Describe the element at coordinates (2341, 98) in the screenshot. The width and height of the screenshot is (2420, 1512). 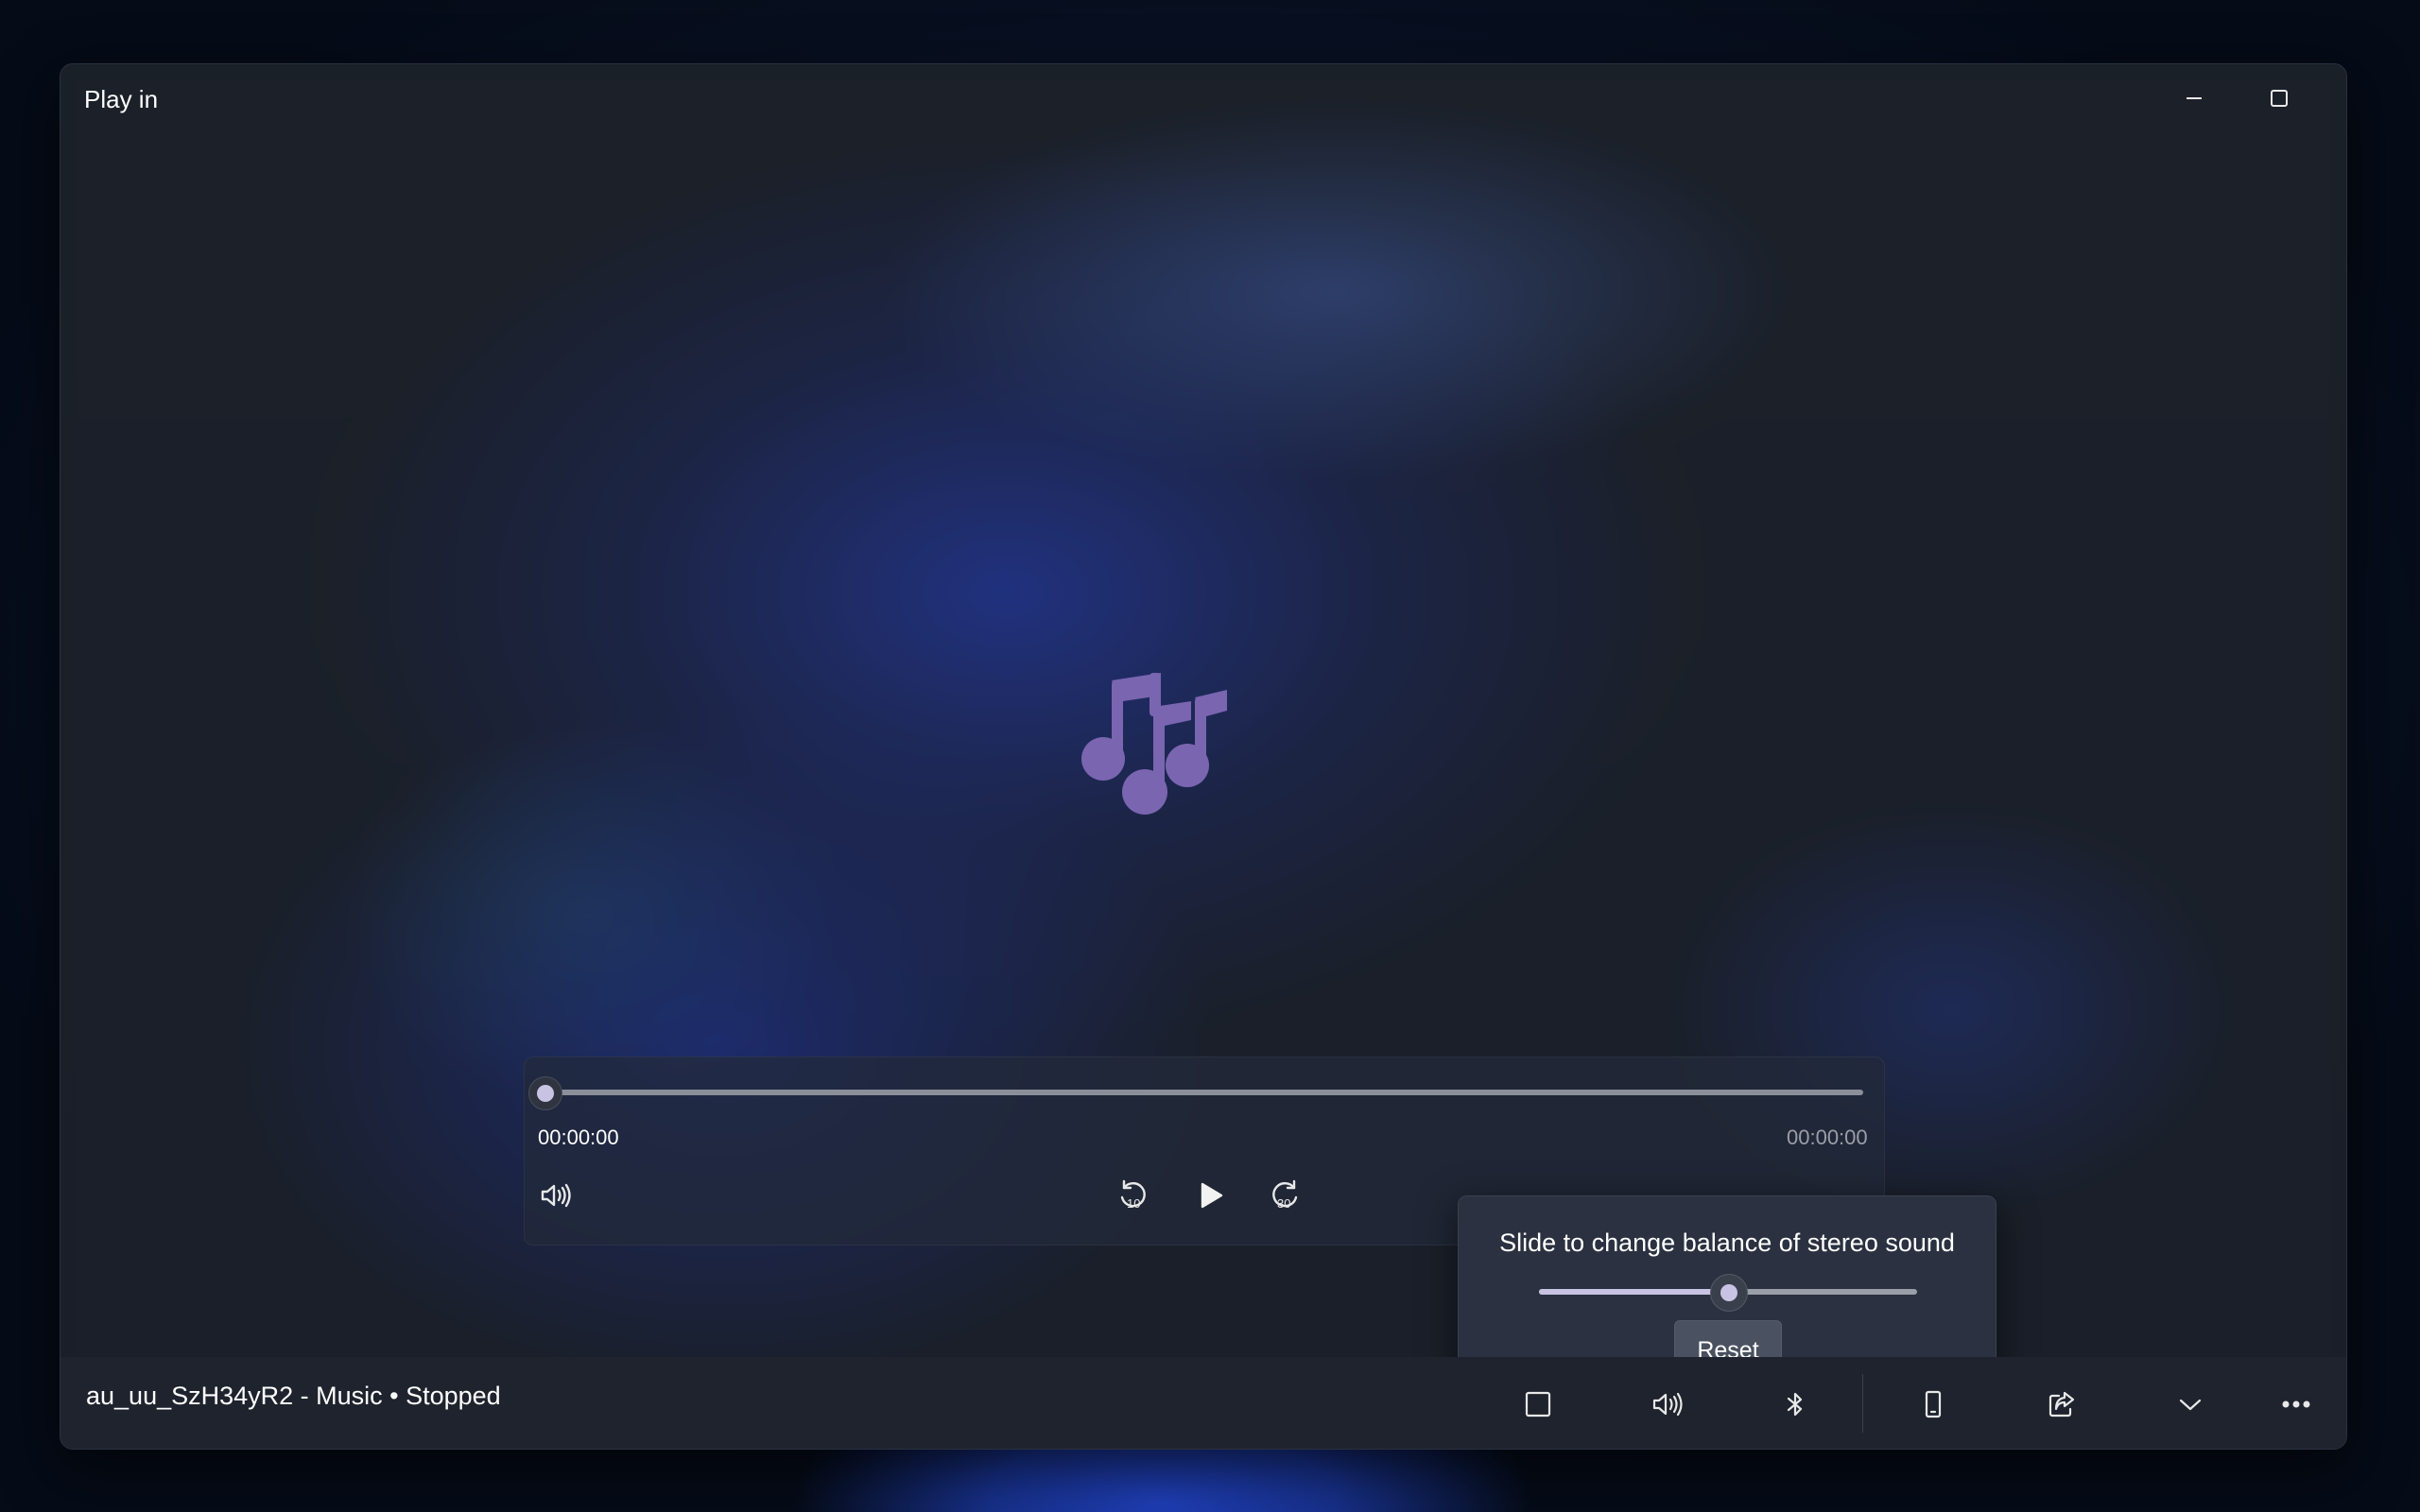
I see `close-button` at that location.